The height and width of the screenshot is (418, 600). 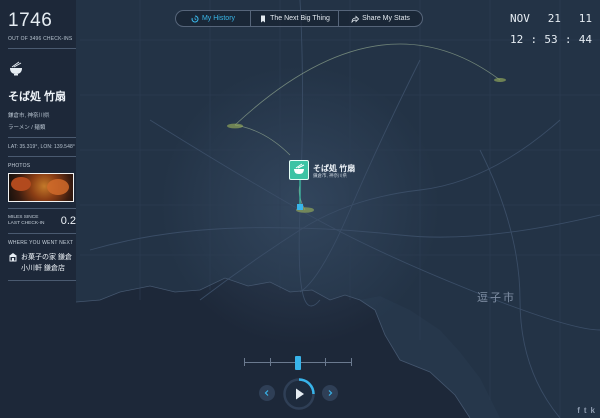 I want to click on venue-coordinates: LAT: 35.319°, LON: 139.548°, so click(x=41, y=147).